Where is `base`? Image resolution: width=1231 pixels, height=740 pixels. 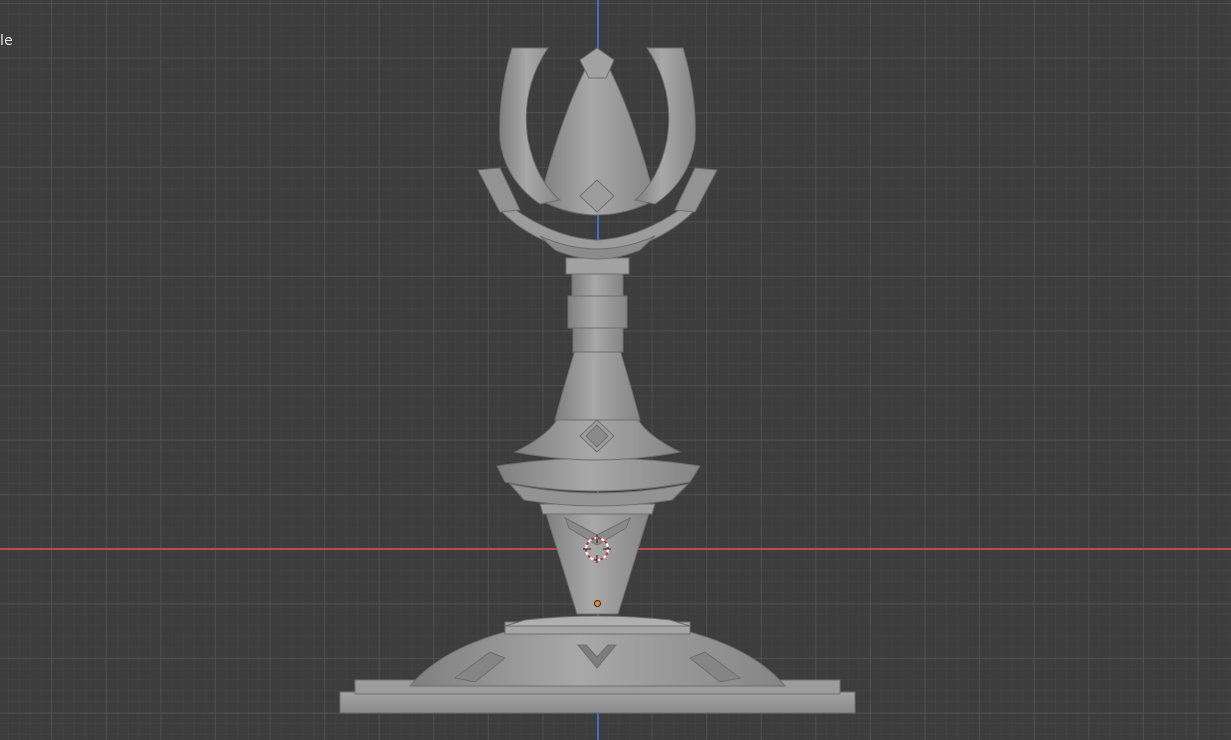 base is located at coordinates (597, 664).